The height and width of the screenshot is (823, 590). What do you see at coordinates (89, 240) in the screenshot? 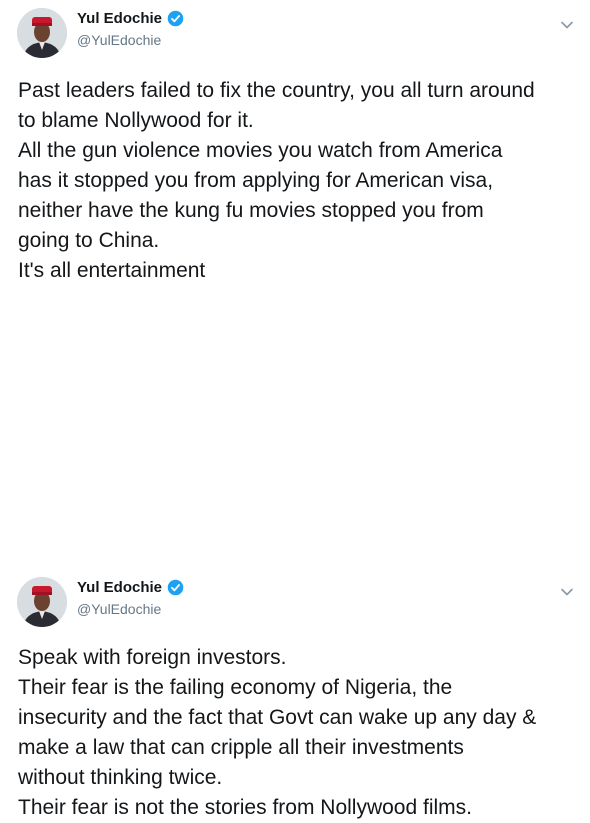
I see `tweet-text-line: going to China.` at bounding box center [89, 240].